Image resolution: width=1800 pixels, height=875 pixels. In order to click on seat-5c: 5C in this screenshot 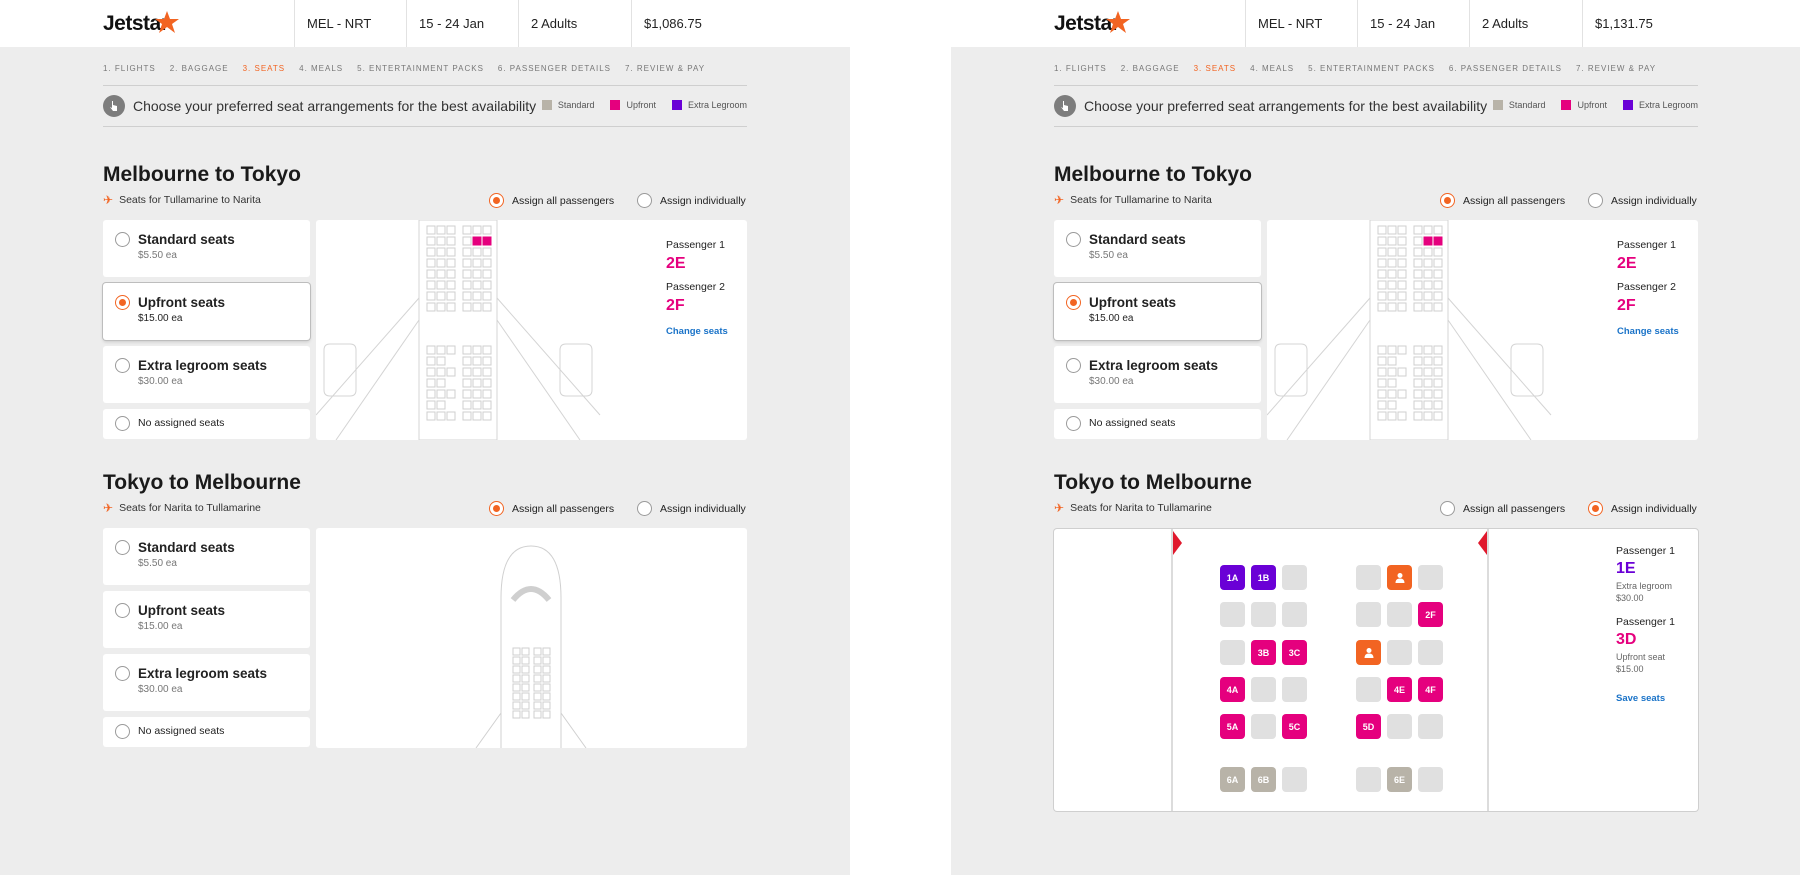, I will do `click(1294, 726)`.